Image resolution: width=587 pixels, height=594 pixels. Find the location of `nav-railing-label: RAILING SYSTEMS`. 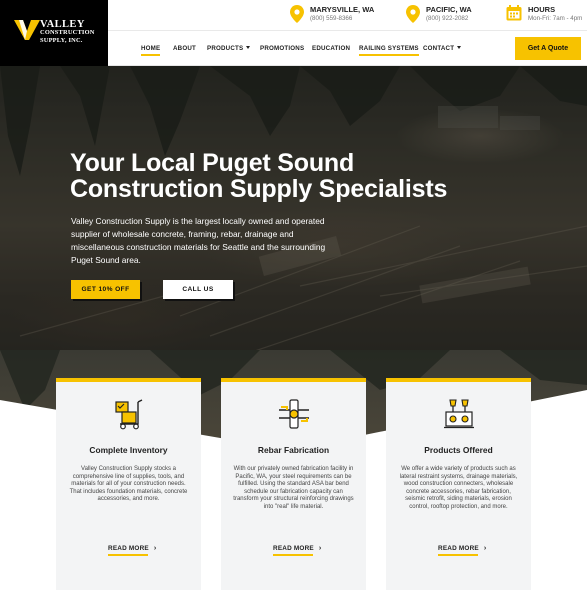

nav-railing-label: RAILING SYSTEMS is located at coordinates (389, 48).